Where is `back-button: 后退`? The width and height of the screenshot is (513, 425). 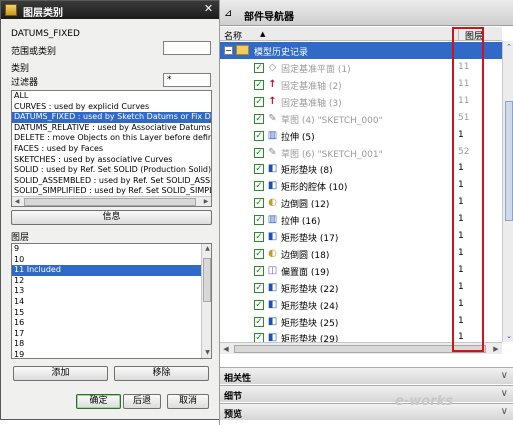 back-button: 后退 is located at coordinates (142, 401).